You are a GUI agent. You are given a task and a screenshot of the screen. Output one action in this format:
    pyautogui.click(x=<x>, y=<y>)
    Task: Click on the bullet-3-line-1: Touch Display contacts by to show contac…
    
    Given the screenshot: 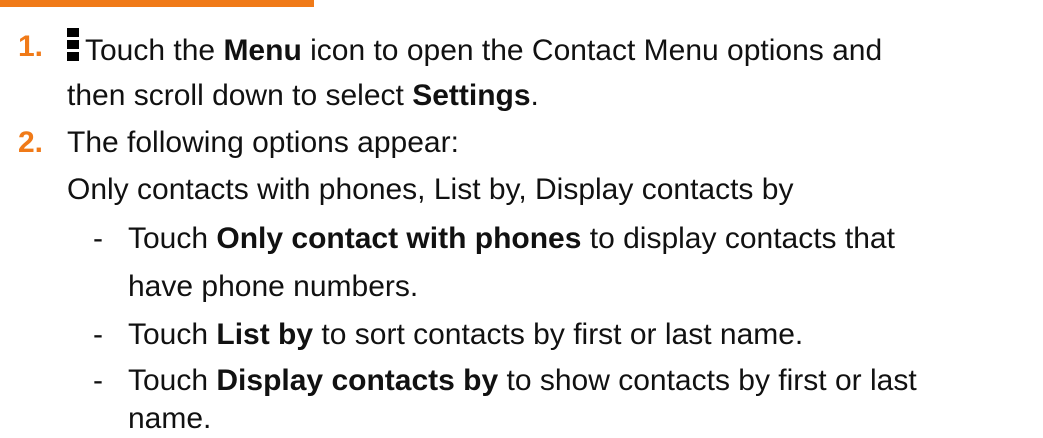 What is the action you would take?
    pyautogui.click(x=522, y=381)
    